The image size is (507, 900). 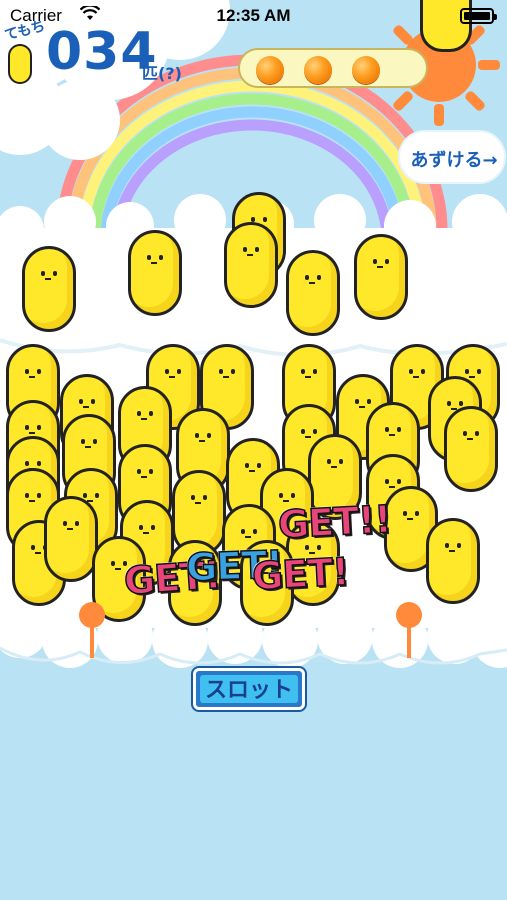 I want to click on critter-icon, so click(x=20, y=64).